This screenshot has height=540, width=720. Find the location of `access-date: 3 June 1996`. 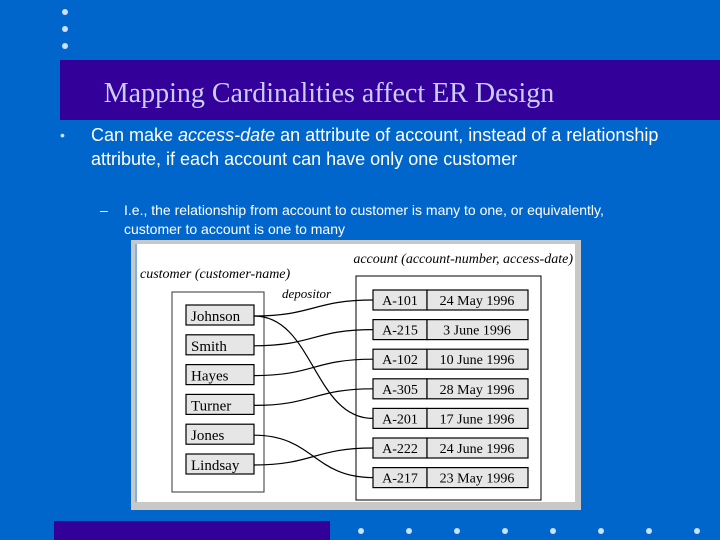

access-date: 3 June 1996 is located at coordinates (477, 331).